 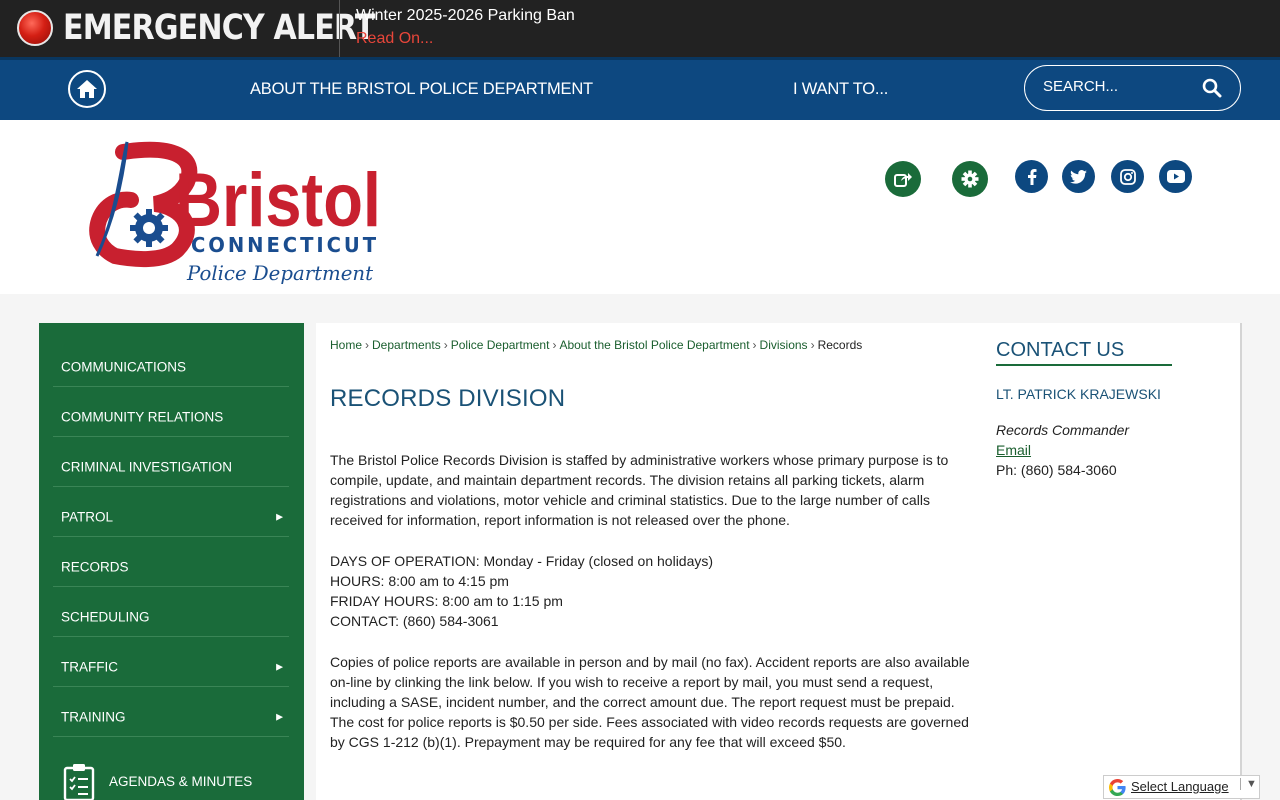 What do you see at coordinates (171, 612) in the screenshot?
I see `sidebar-item-scheduling: SCHEDULING` at bounding box center [171, 612].